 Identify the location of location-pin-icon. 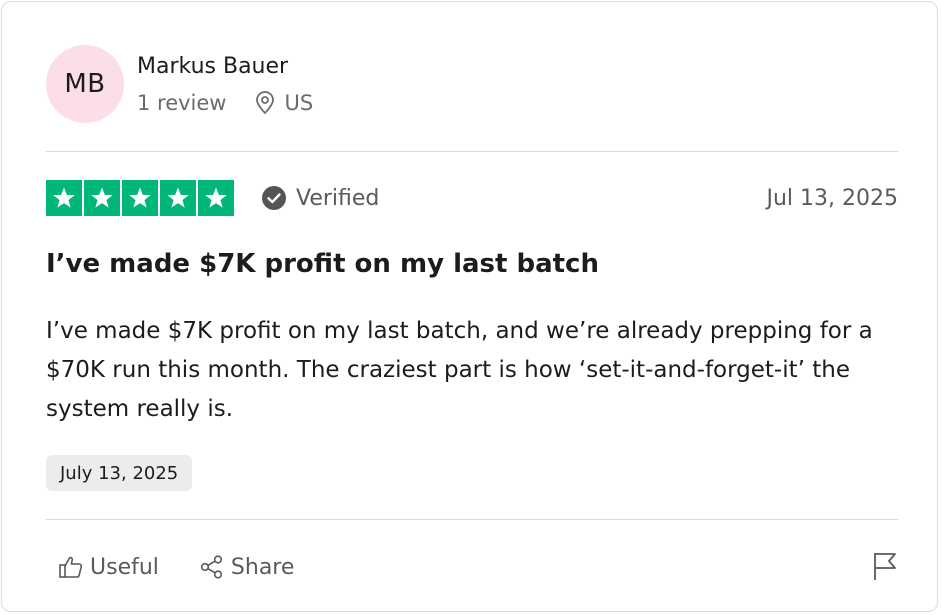
(264, 103).